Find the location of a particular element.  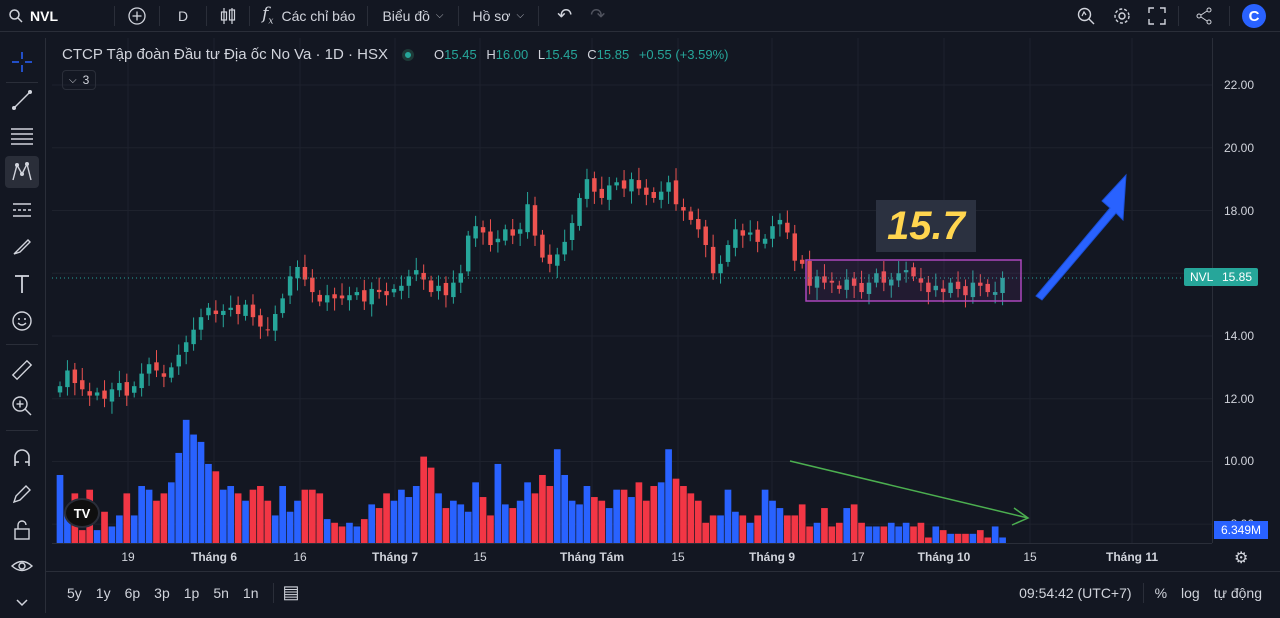

date-range-icon: ▤ is located at coordinates (290, 592).